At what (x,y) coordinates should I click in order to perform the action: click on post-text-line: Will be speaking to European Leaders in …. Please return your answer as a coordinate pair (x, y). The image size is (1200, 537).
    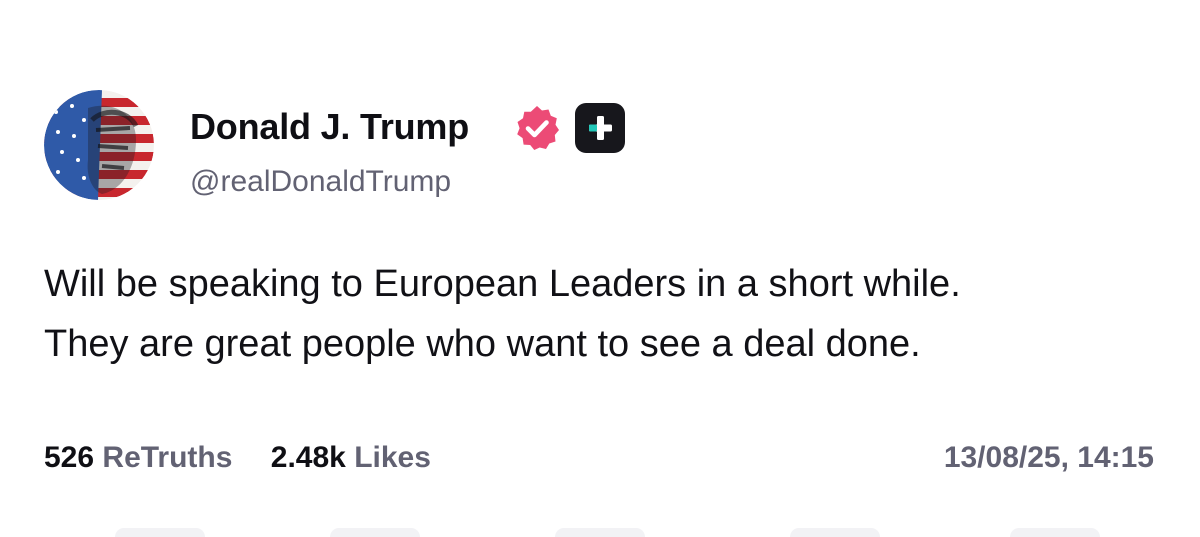
    Looking at the image, I should click on (502, 284).